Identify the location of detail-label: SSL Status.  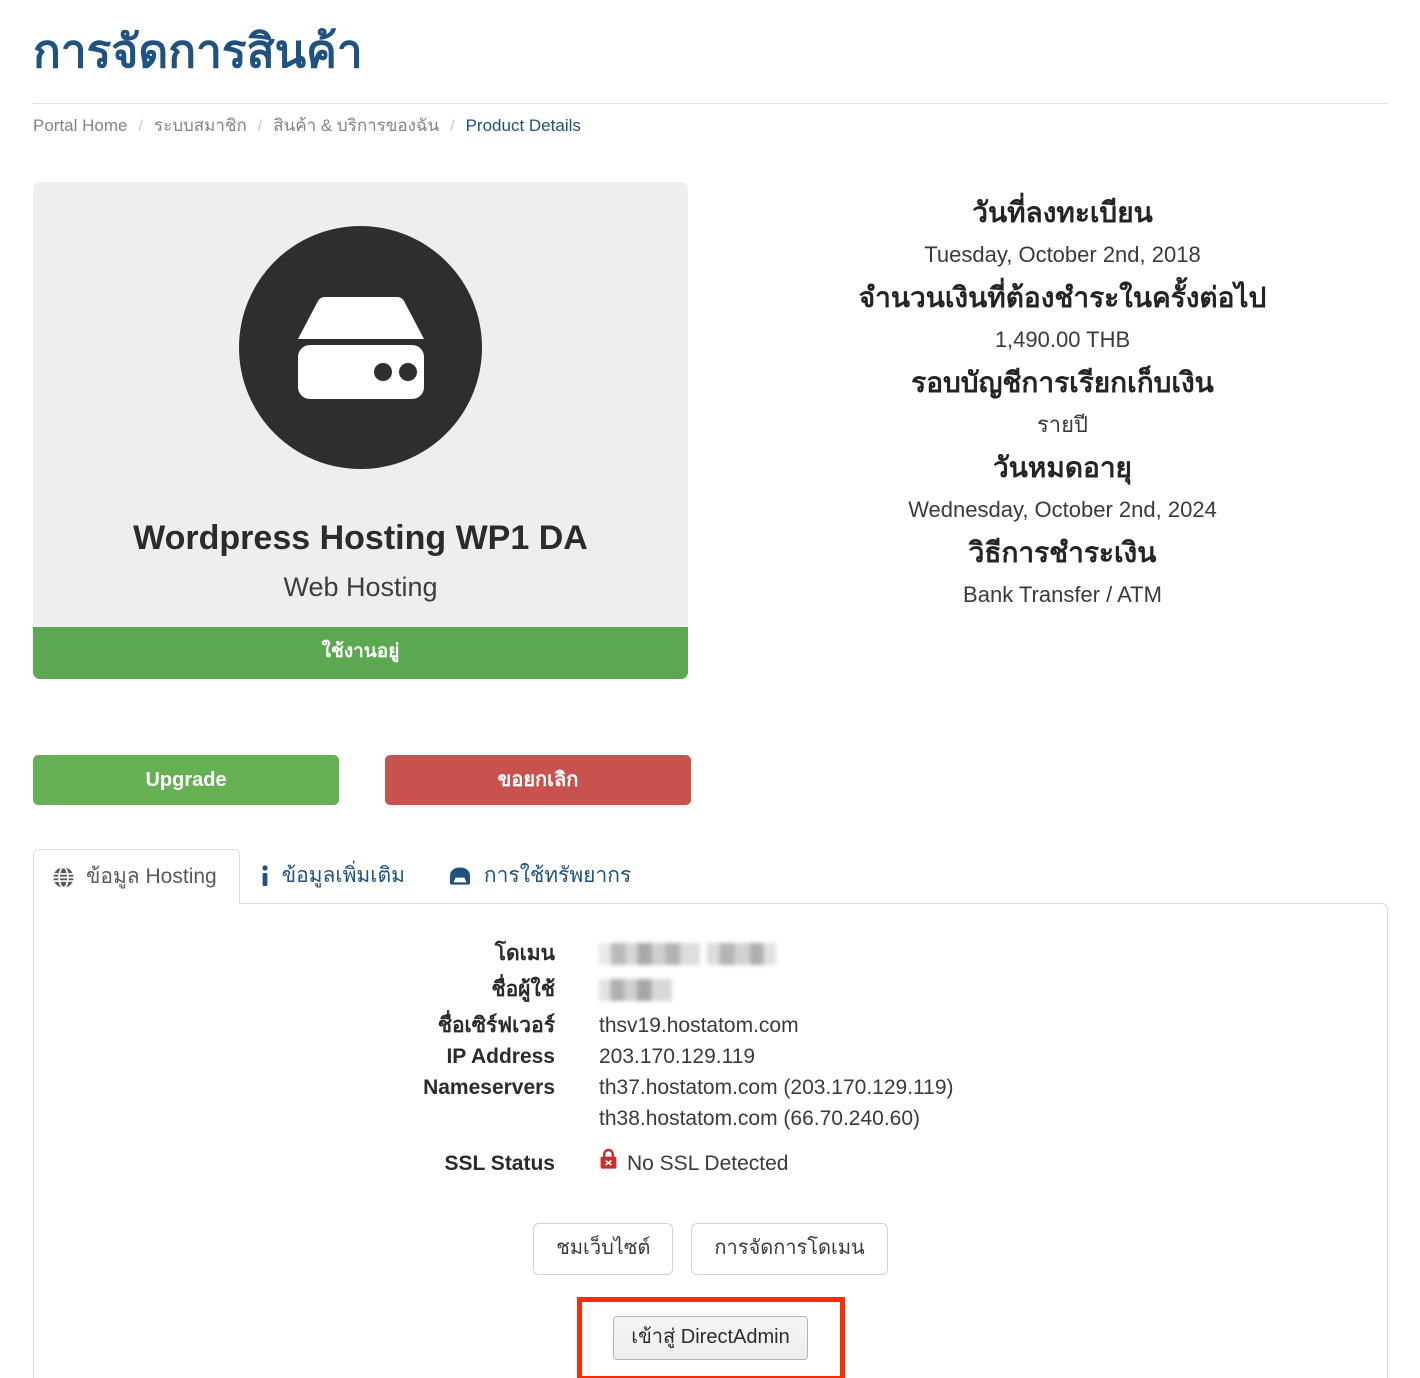
(499, 1163).